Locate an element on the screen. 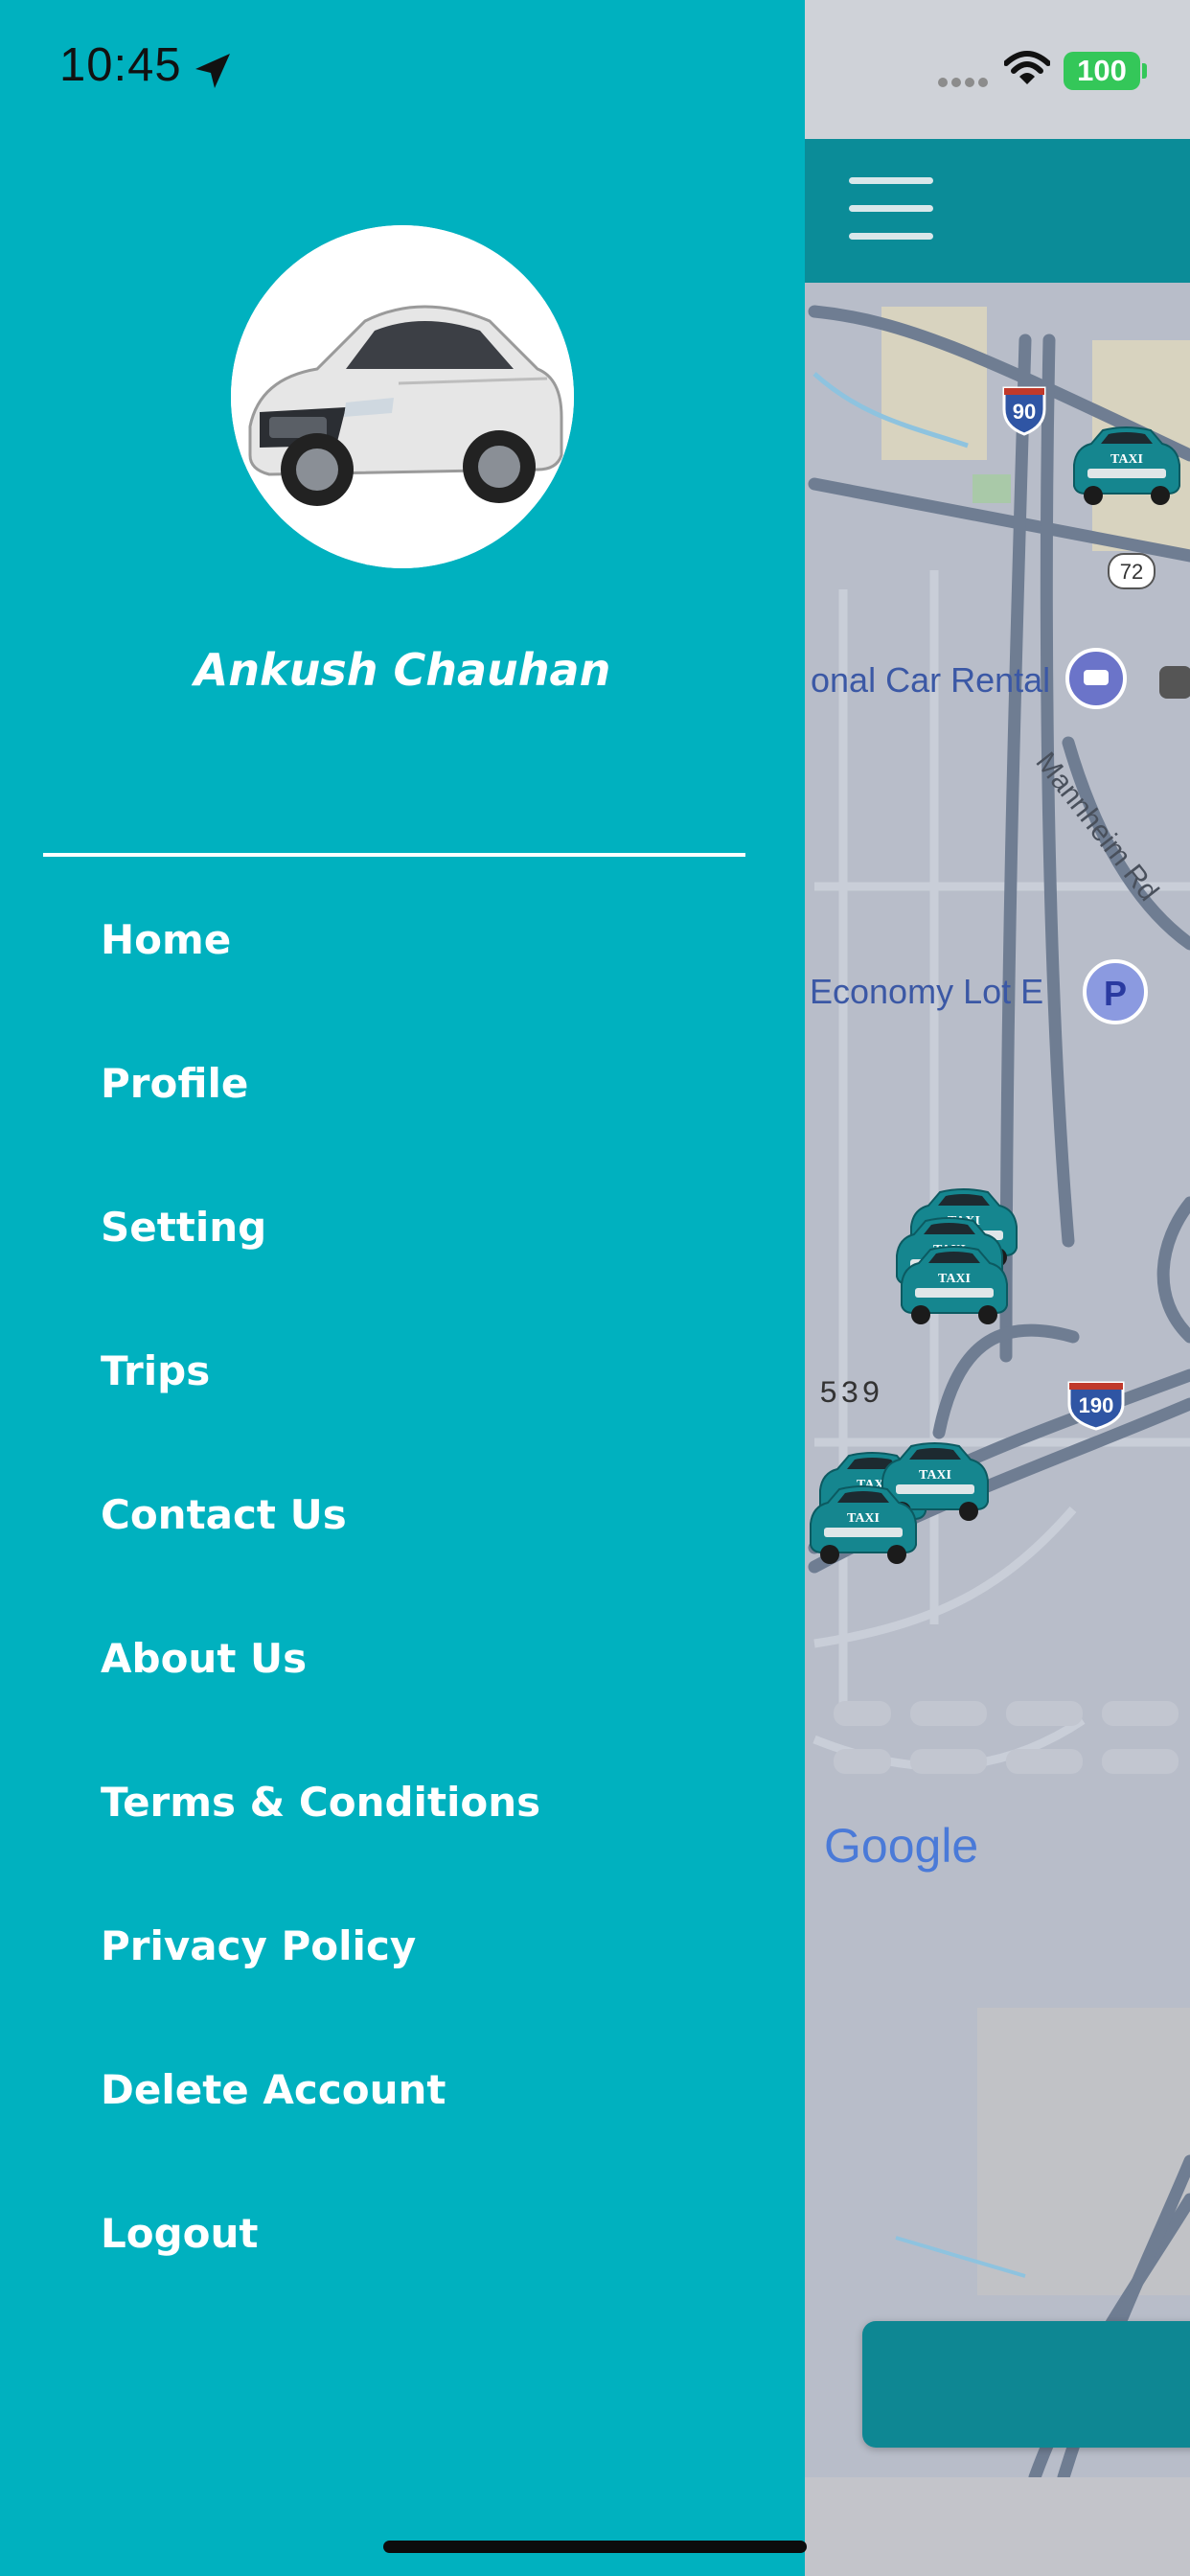 The width and height of the screenshot is (1190, 2576). menu-item-profile: Profile is located at coordinates (436, 1084).